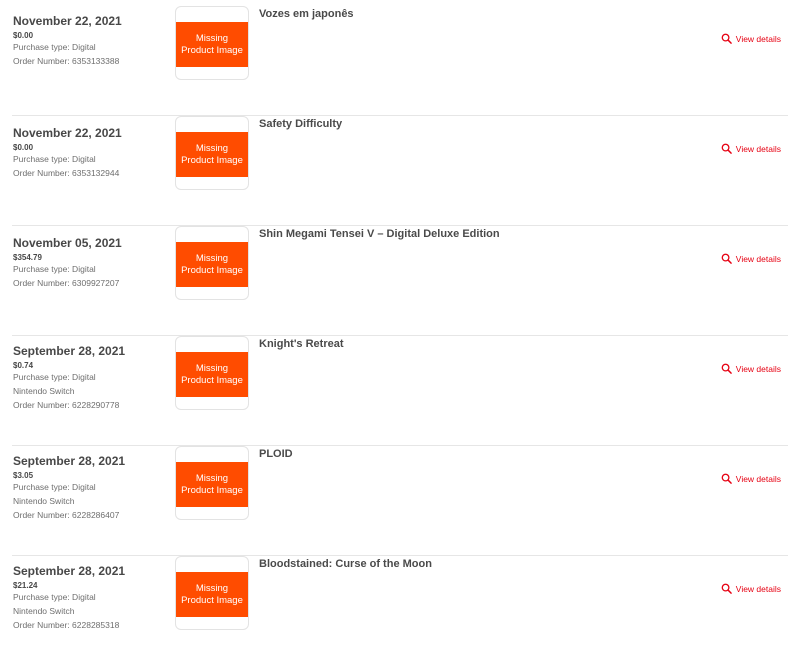  What do you see at coordinates (306, 14) in the screenshot?
I see `product-title: Vozes em japonês` at bounding box center [306, 14].